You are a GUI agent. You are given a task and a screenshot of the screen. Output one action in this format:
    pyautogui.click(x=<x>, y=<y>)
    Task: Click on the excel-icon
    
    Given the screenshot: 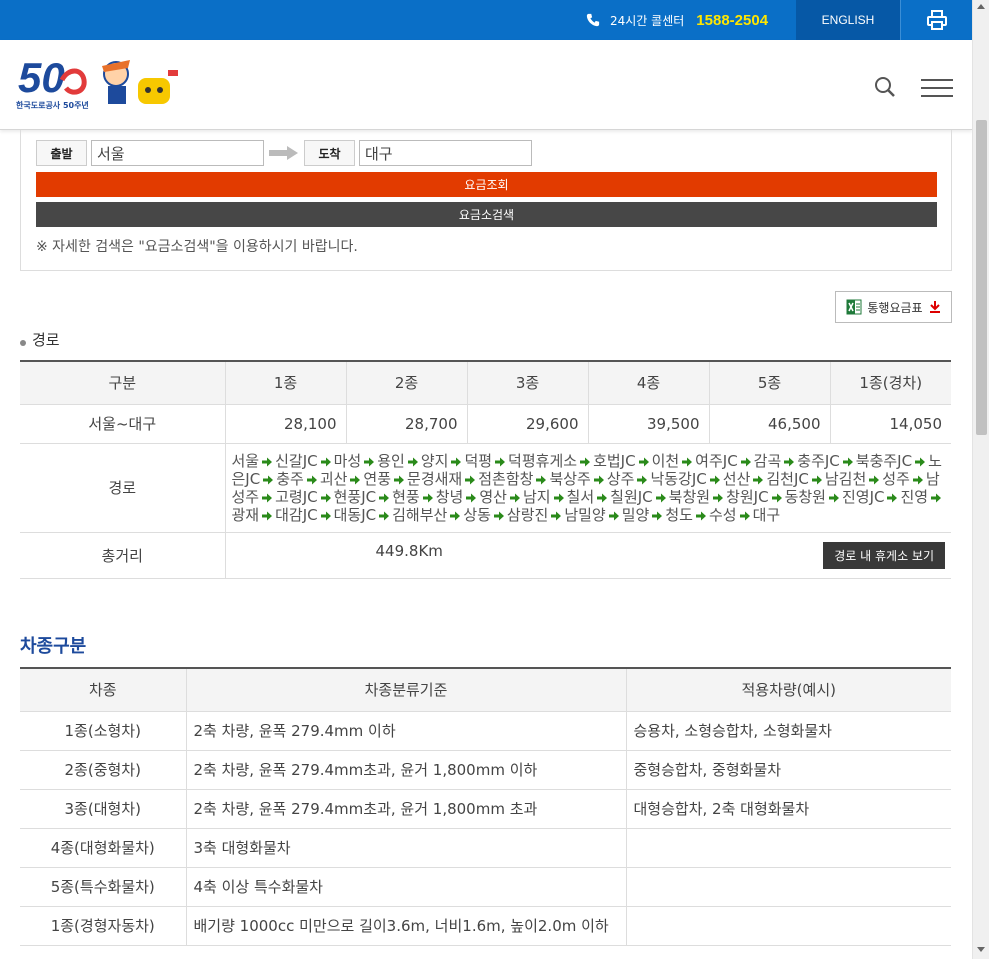 What is the action you would take?
    pyautogui.click(x=854, y=307)
    